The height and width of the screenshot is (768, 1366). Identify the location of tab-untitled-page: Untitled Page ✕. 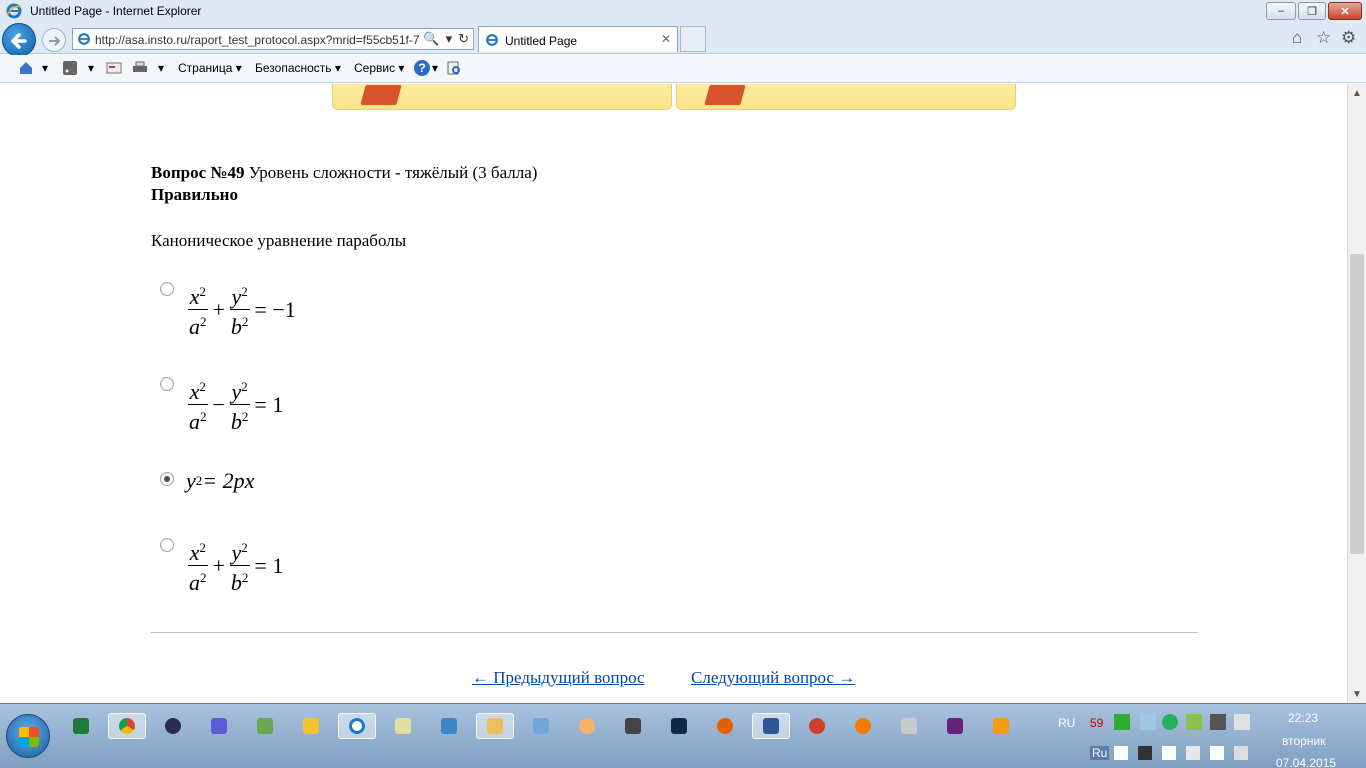
(578, 39).